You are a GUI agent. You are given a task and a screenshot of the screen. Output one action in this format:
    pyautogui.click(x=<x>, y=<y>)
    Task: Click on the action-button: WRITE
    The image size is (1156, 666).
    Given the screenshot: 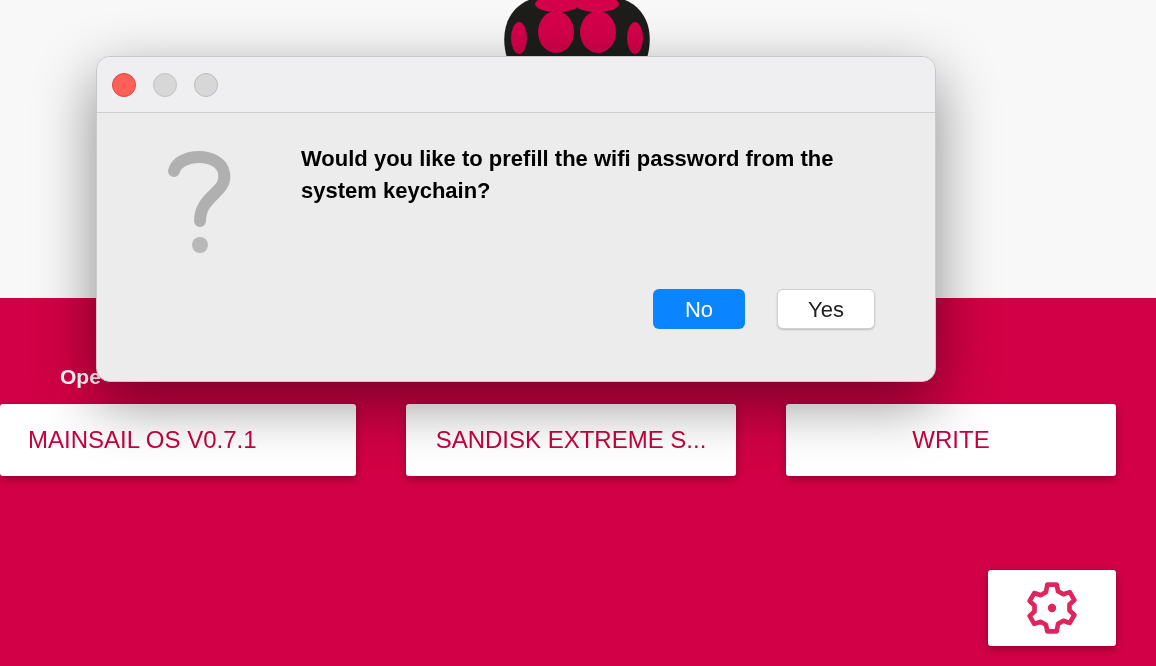 What is the action you would take?
    pyautogui.click(x=951, y=440)
    